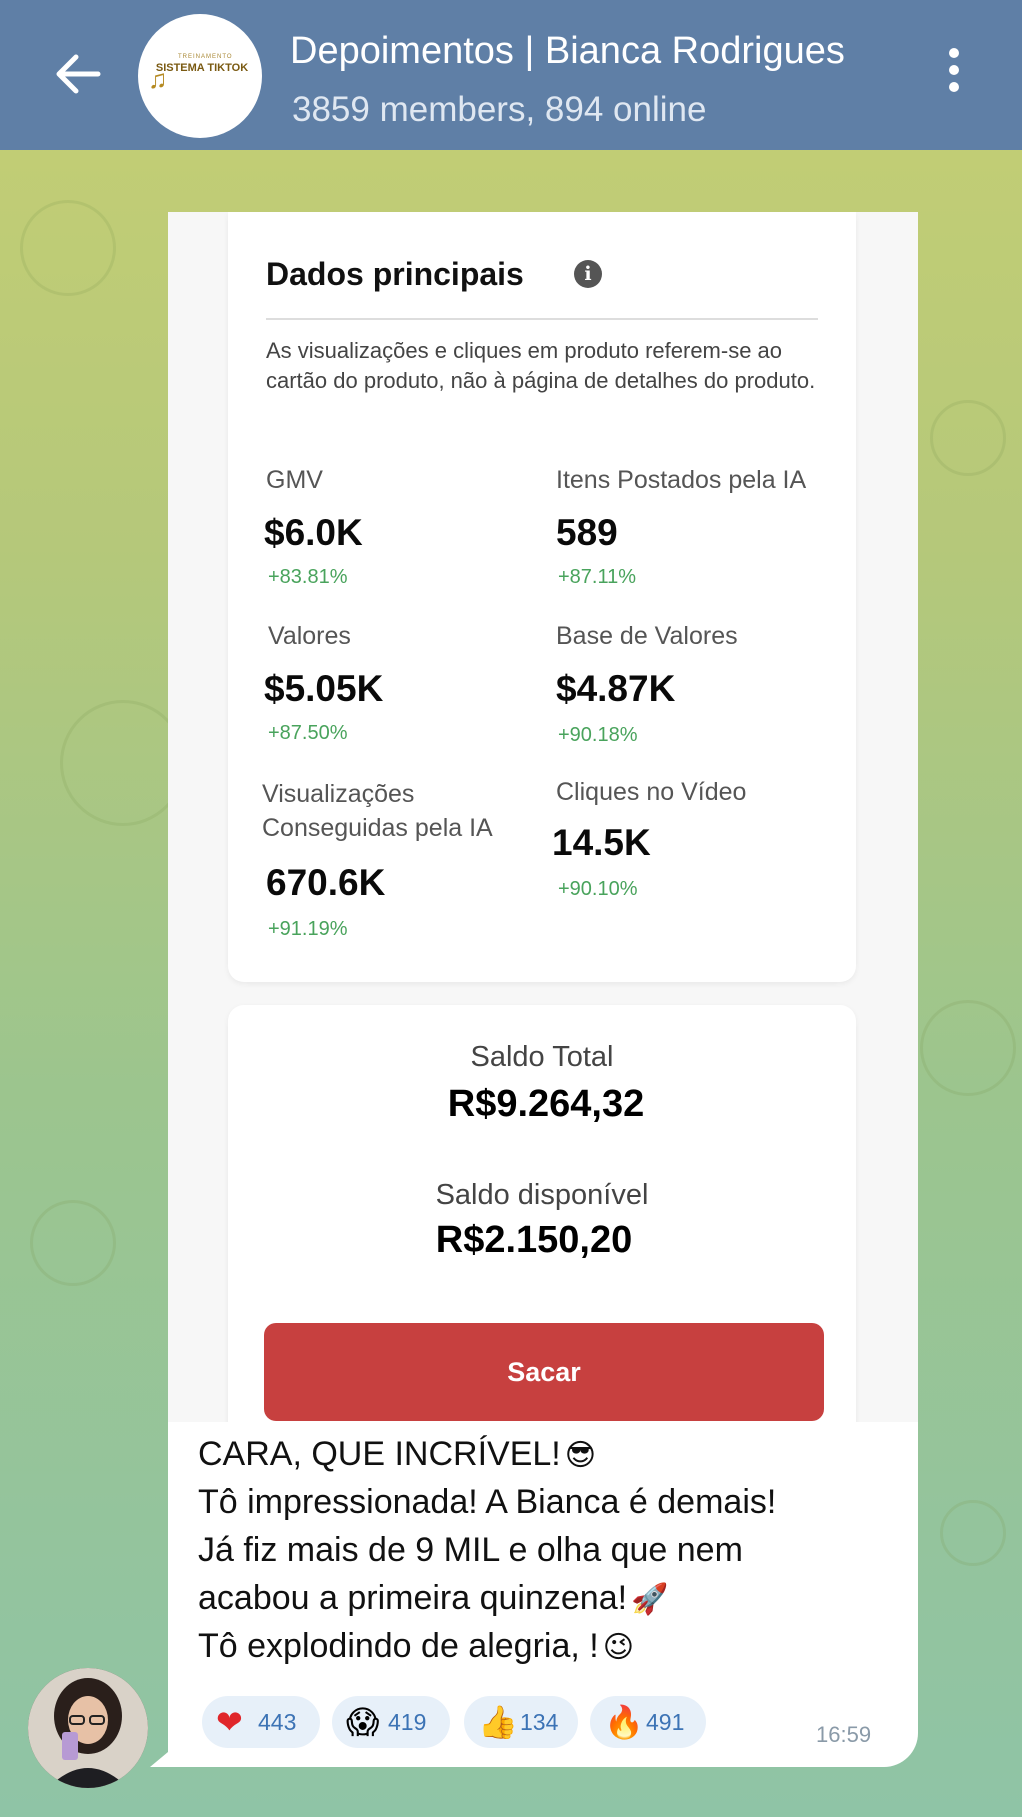 The image size is (1022, 1817). Describe the element at coordinates (844, 1734) in the screenshot. I see `message-timestamp: 16:59` at that location.